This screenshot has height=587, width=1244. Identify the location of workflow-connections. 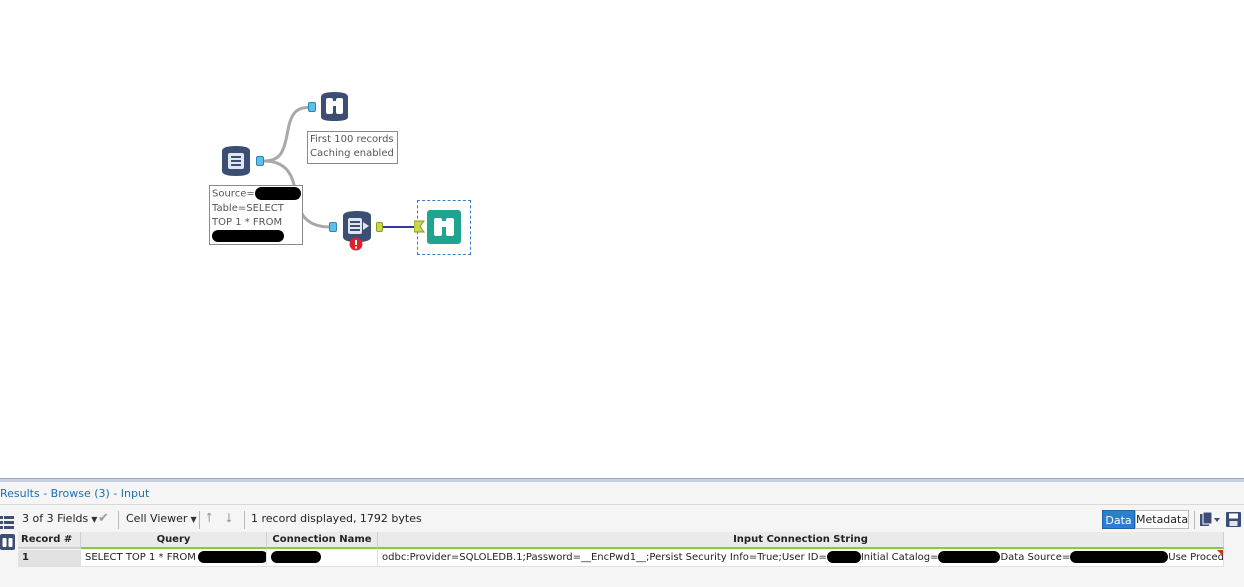
(338, 167).